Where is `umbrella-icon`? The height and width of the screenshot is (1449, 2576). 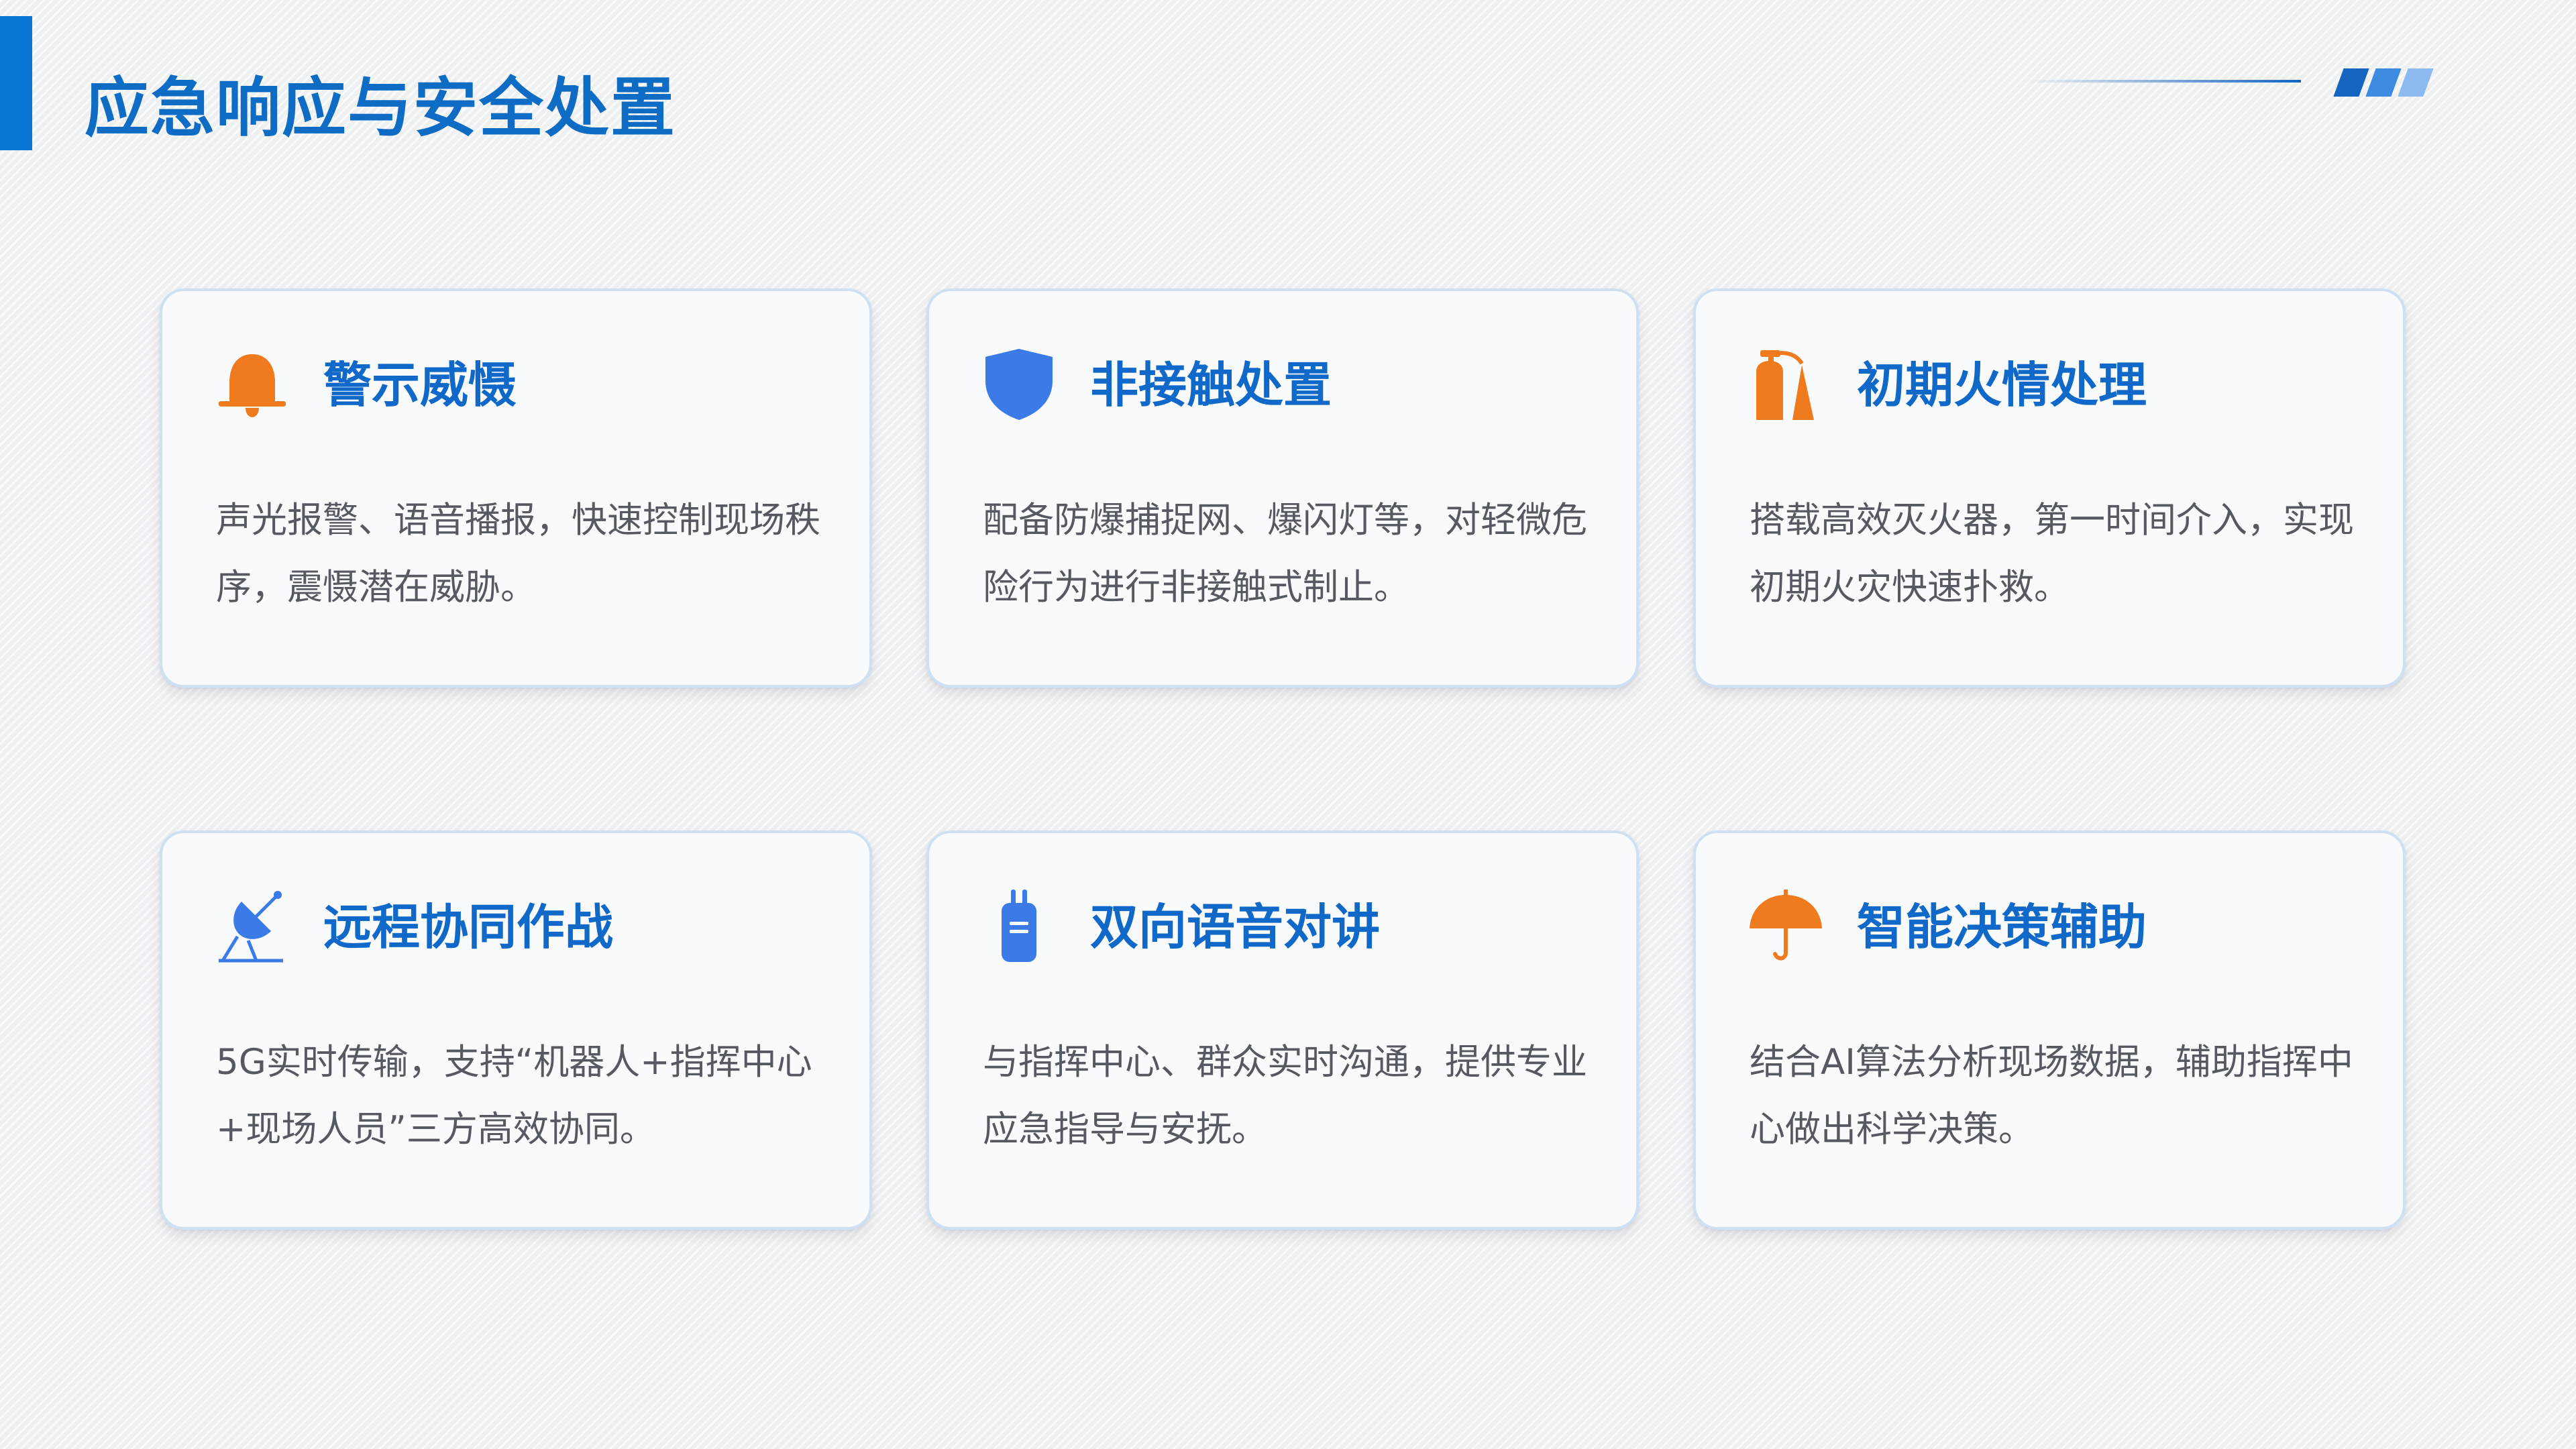
umbrella-icon is located at coordinates (1786, 926).